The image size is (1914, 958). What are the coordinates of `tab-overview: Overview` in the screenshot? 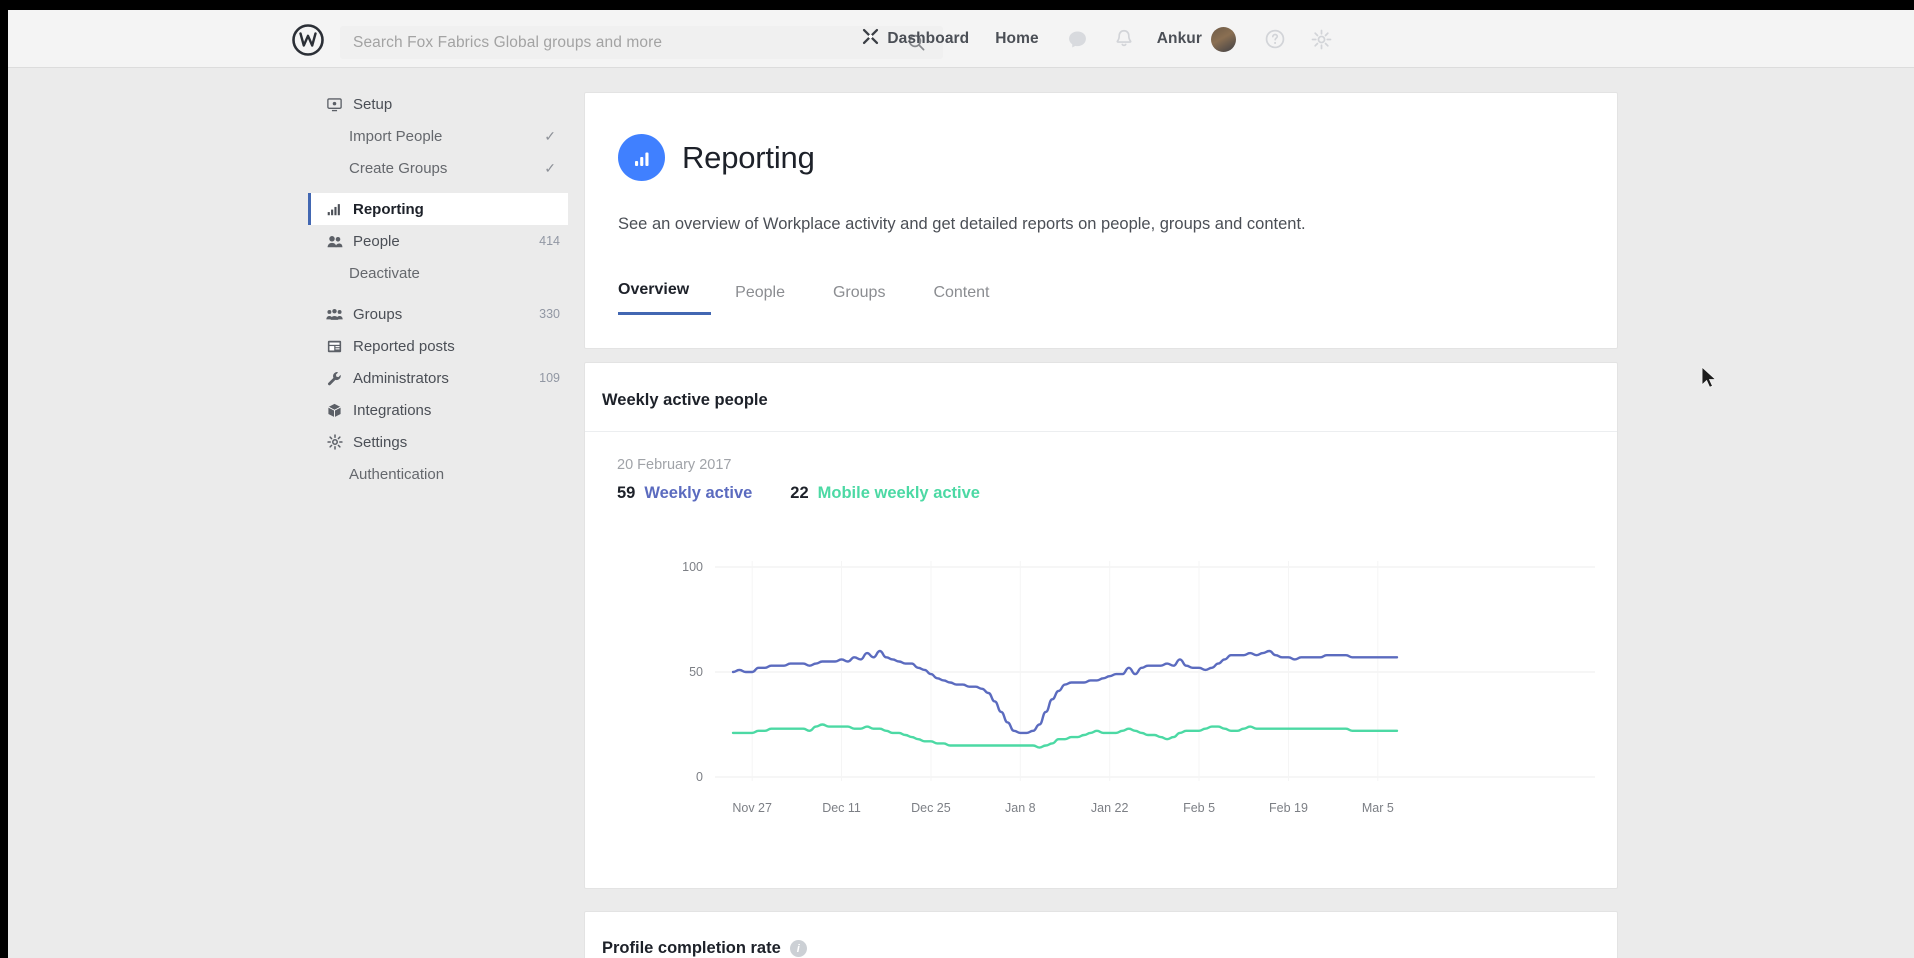 It's located at (665, 298).